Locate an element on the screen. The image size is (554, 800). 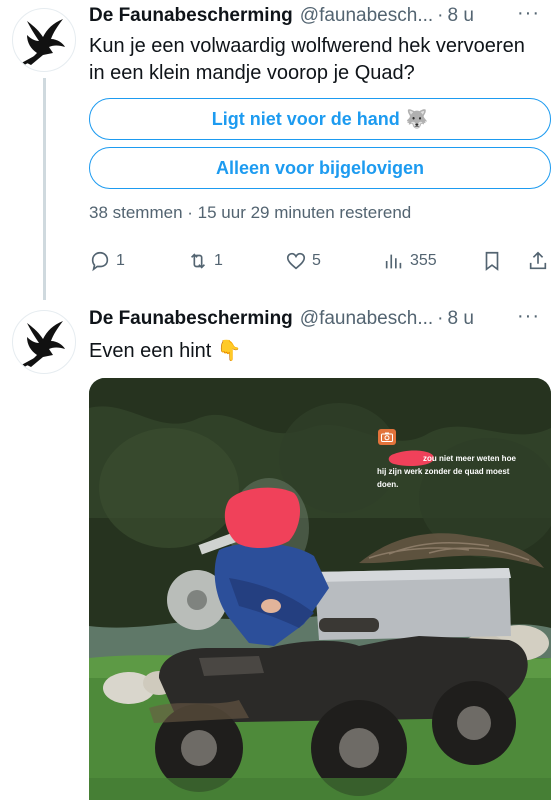
tweet-actions: 1 1 5 355 is located at coordinates (320, 261).